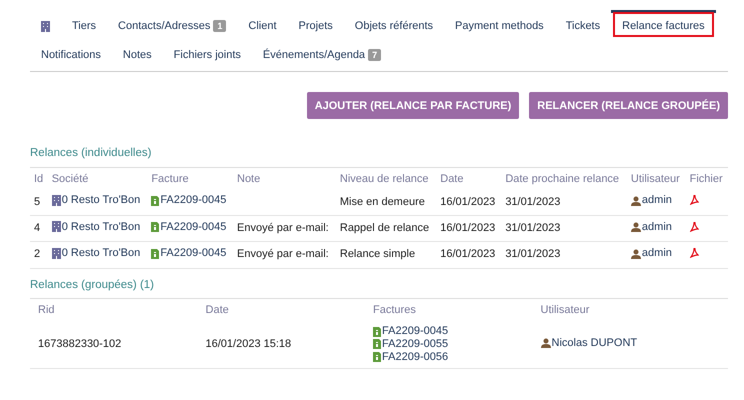 This screenshot has height=400, width=744. I want to click on count-badge: 1, so click(219, 26).